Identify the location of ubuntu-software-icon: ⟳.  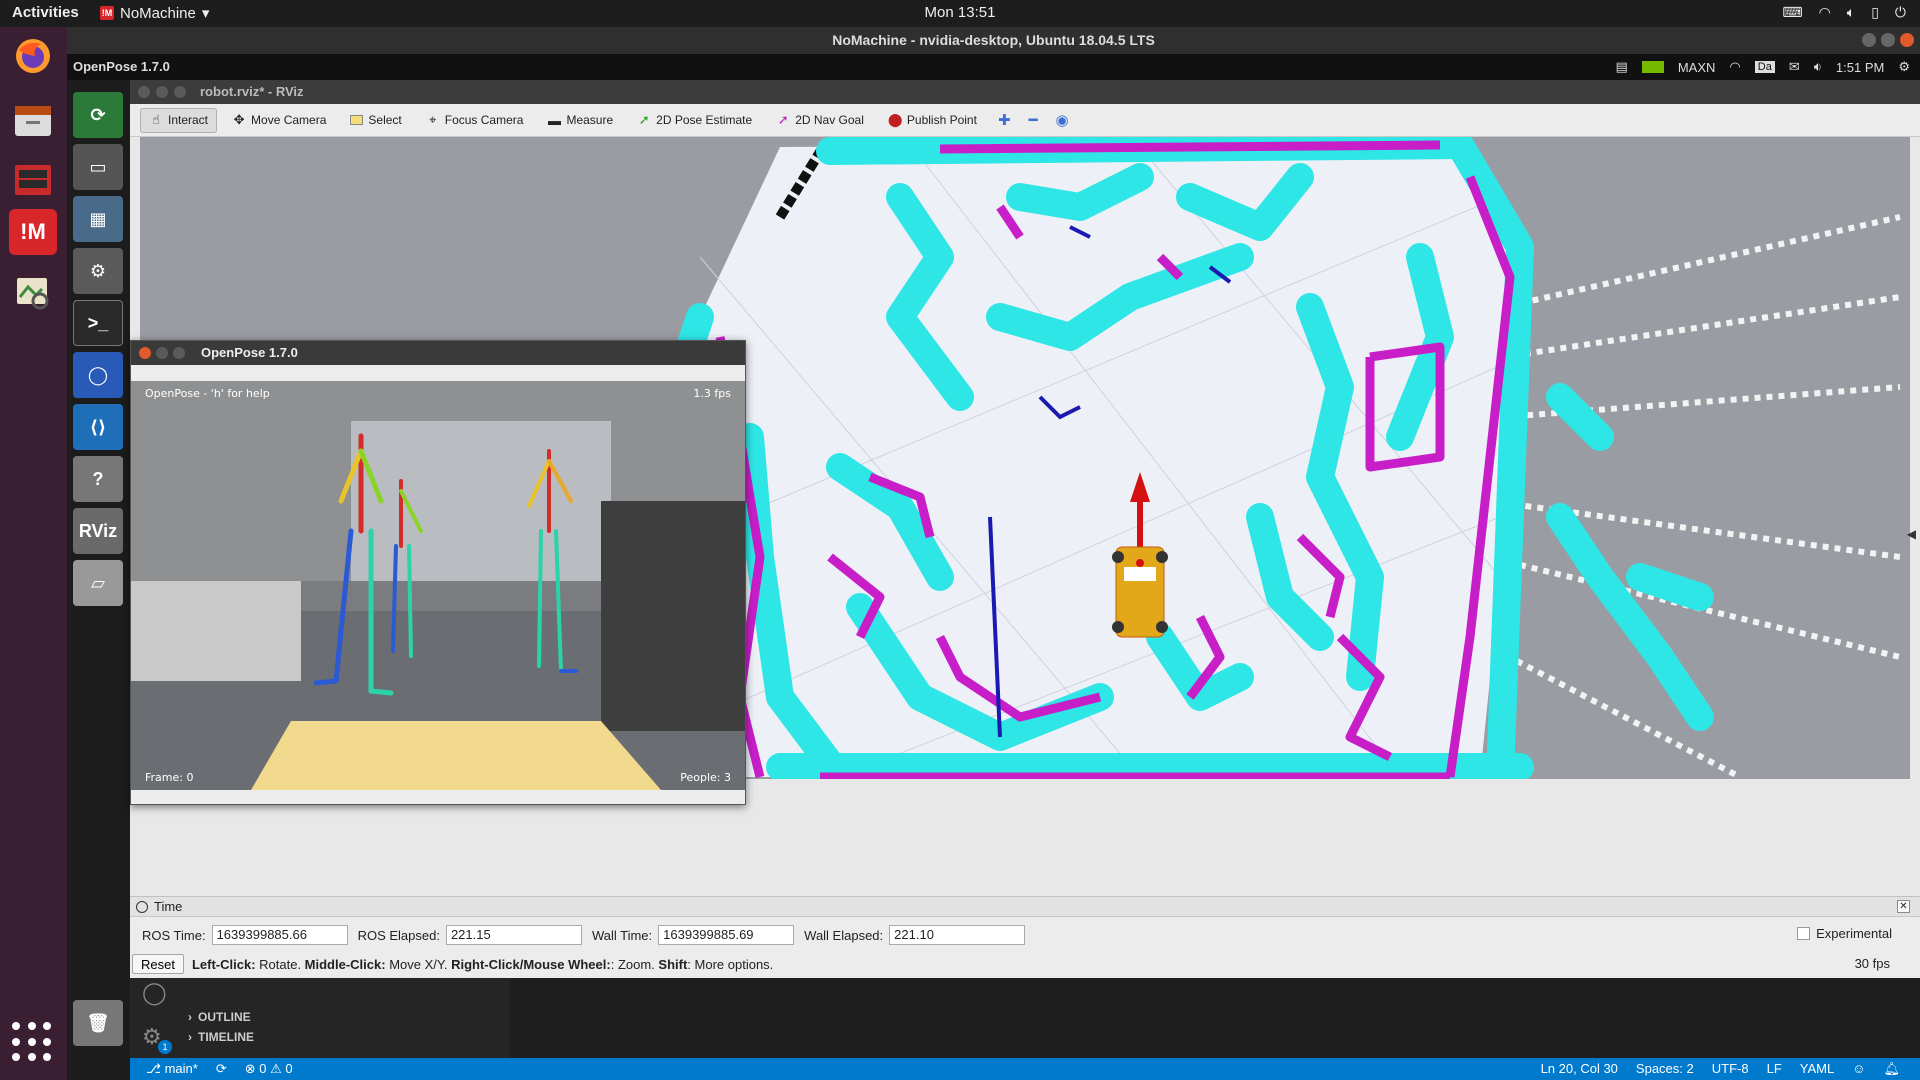
(98, 115).